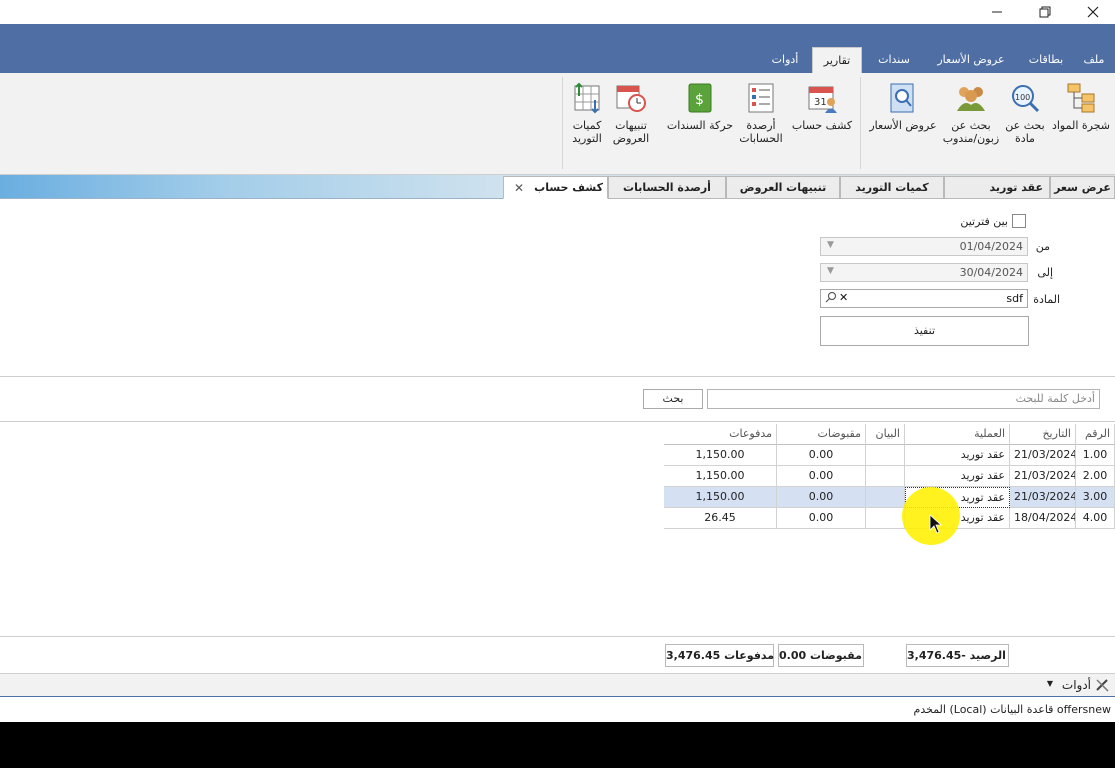 This screenshot has width=1115, height=768. What do you see at coordinates (971, 113) in the screenshot?
I see `search-customer-button: بحث عن زبون/مندوب` at bounding box center [971, 113].